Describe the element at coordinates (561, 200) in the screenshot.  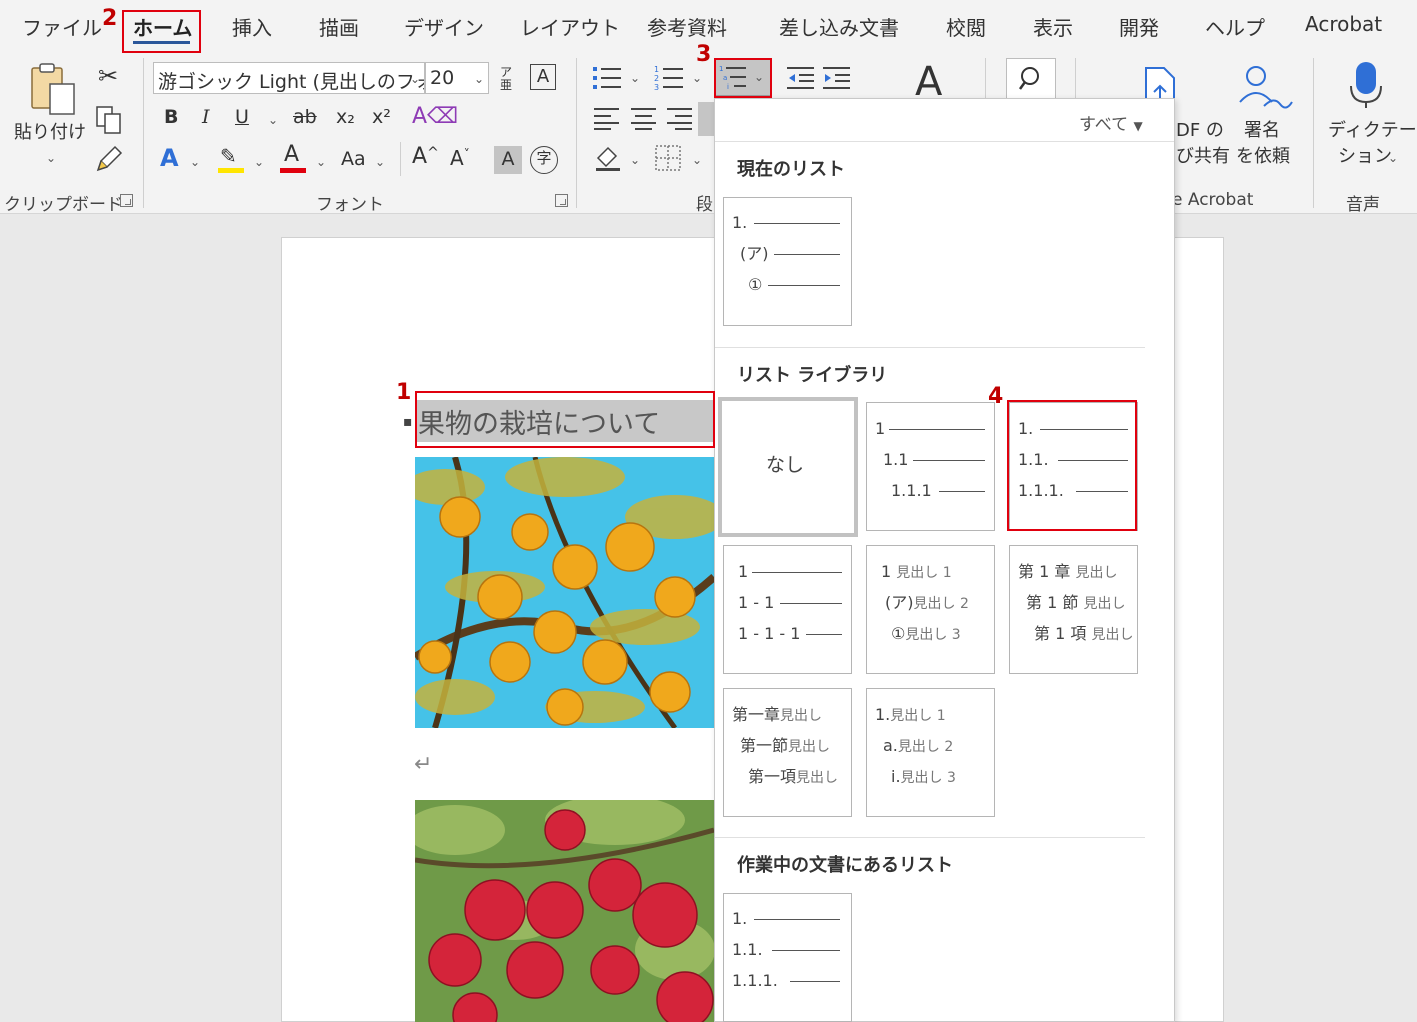
I see `font-launcher-icon` at that location.